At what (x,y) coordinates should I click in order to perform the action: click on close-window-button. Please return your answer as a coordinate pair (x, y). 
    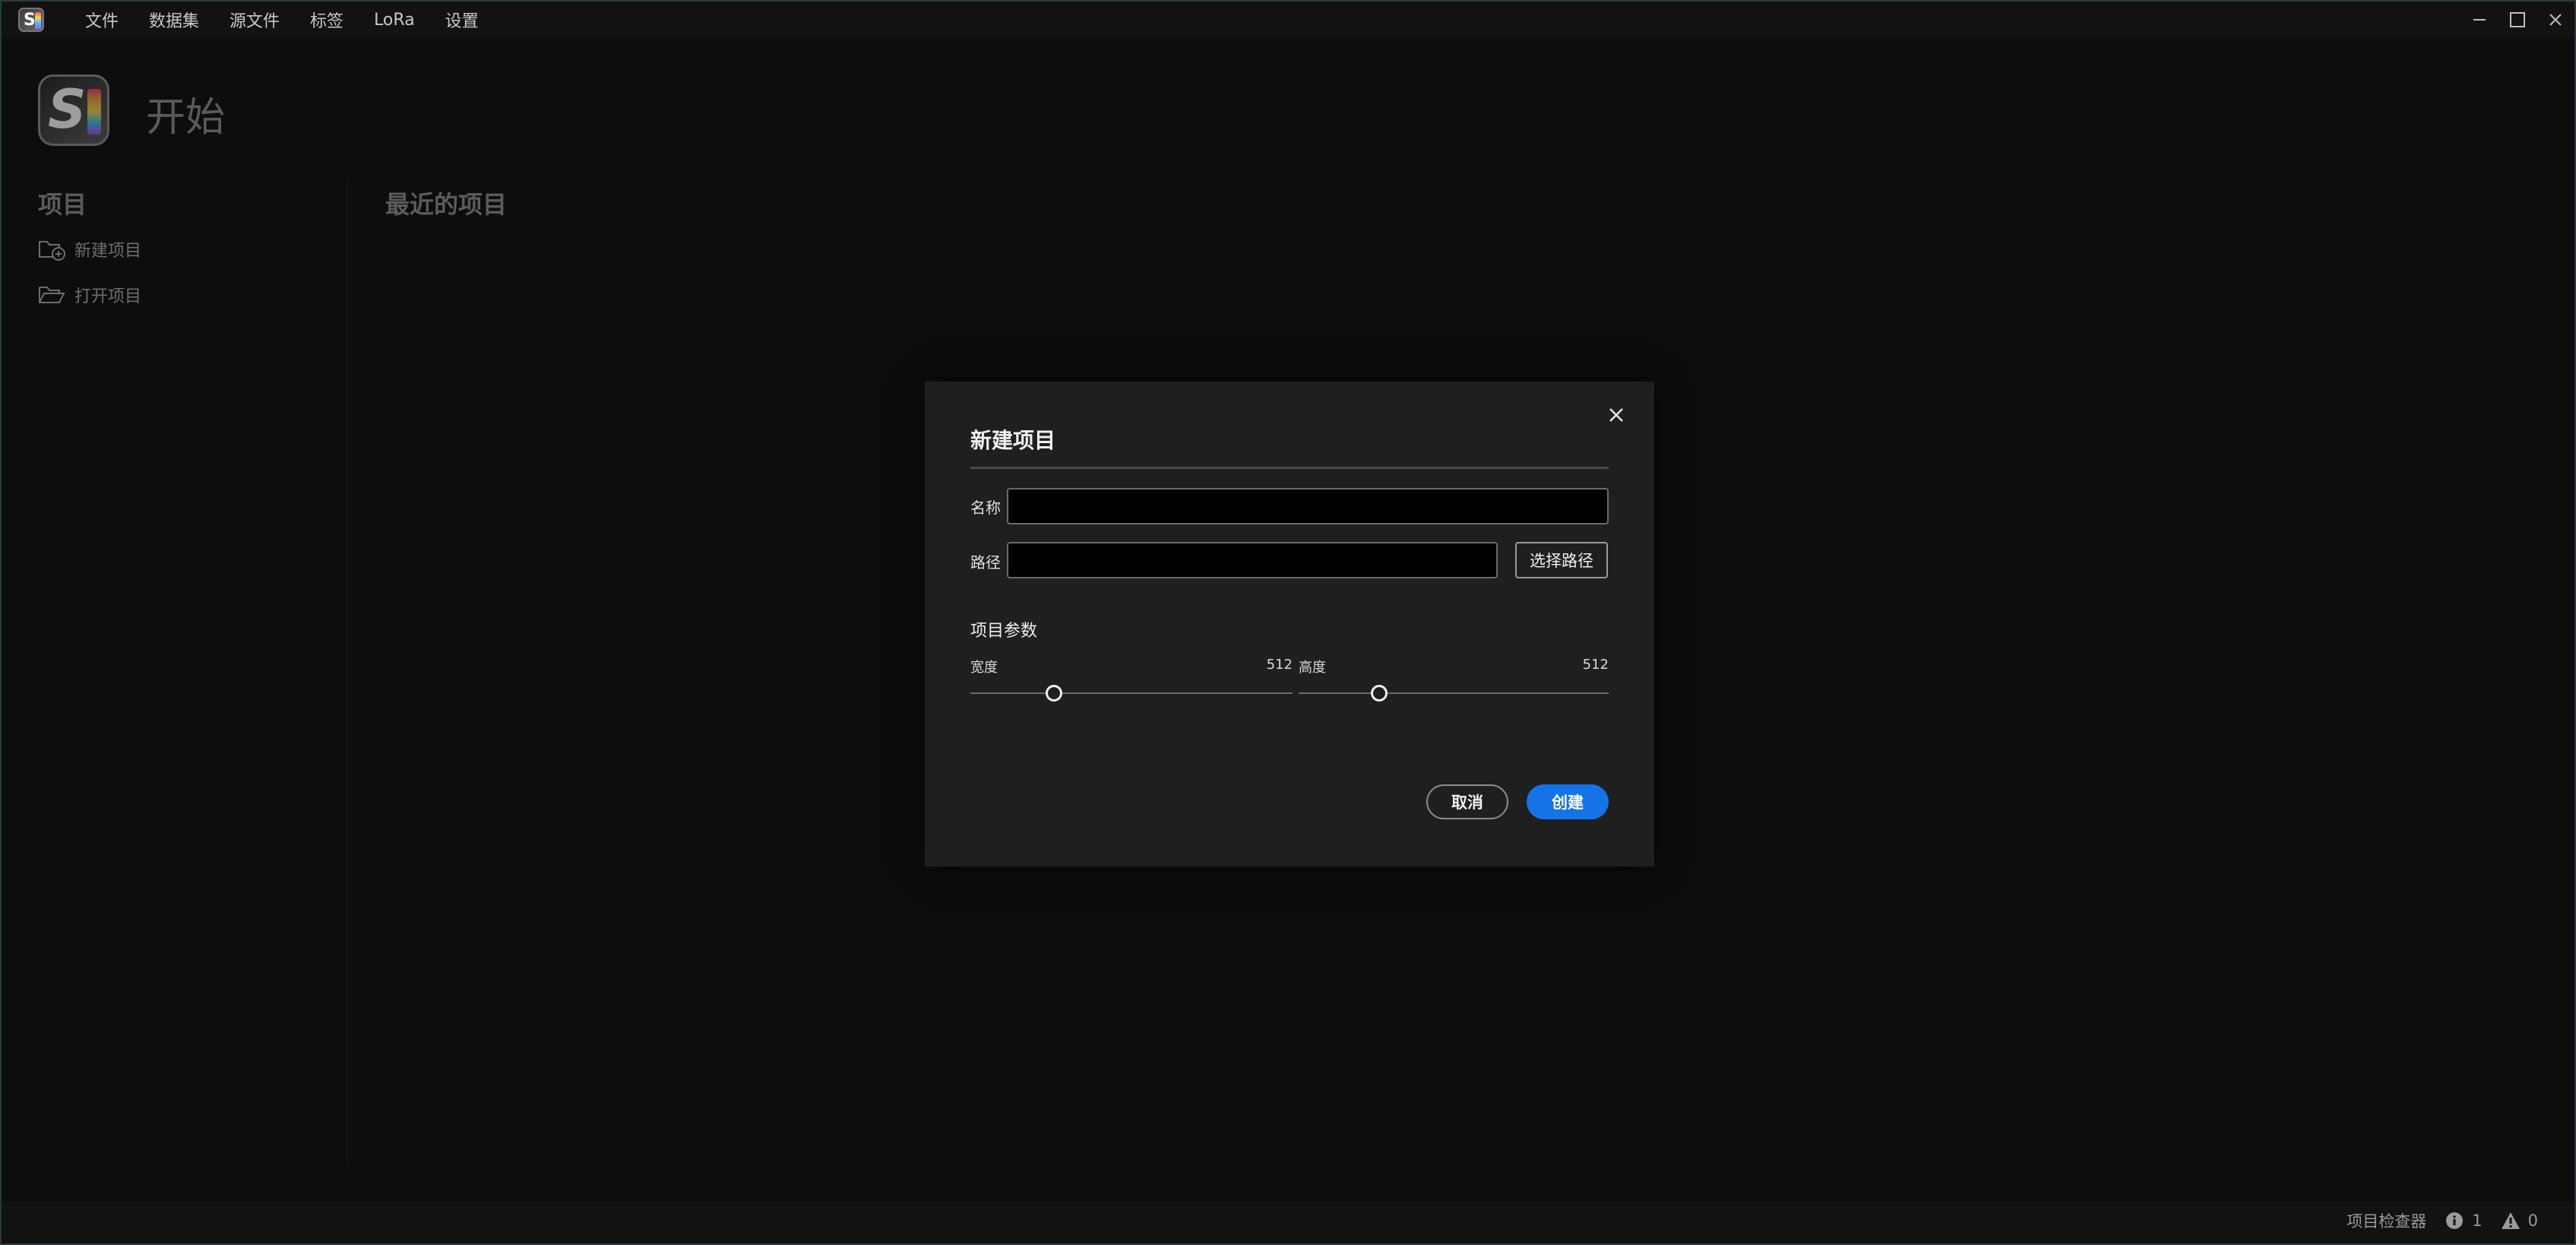
    Looking at the image, I should click on (2555, 20).